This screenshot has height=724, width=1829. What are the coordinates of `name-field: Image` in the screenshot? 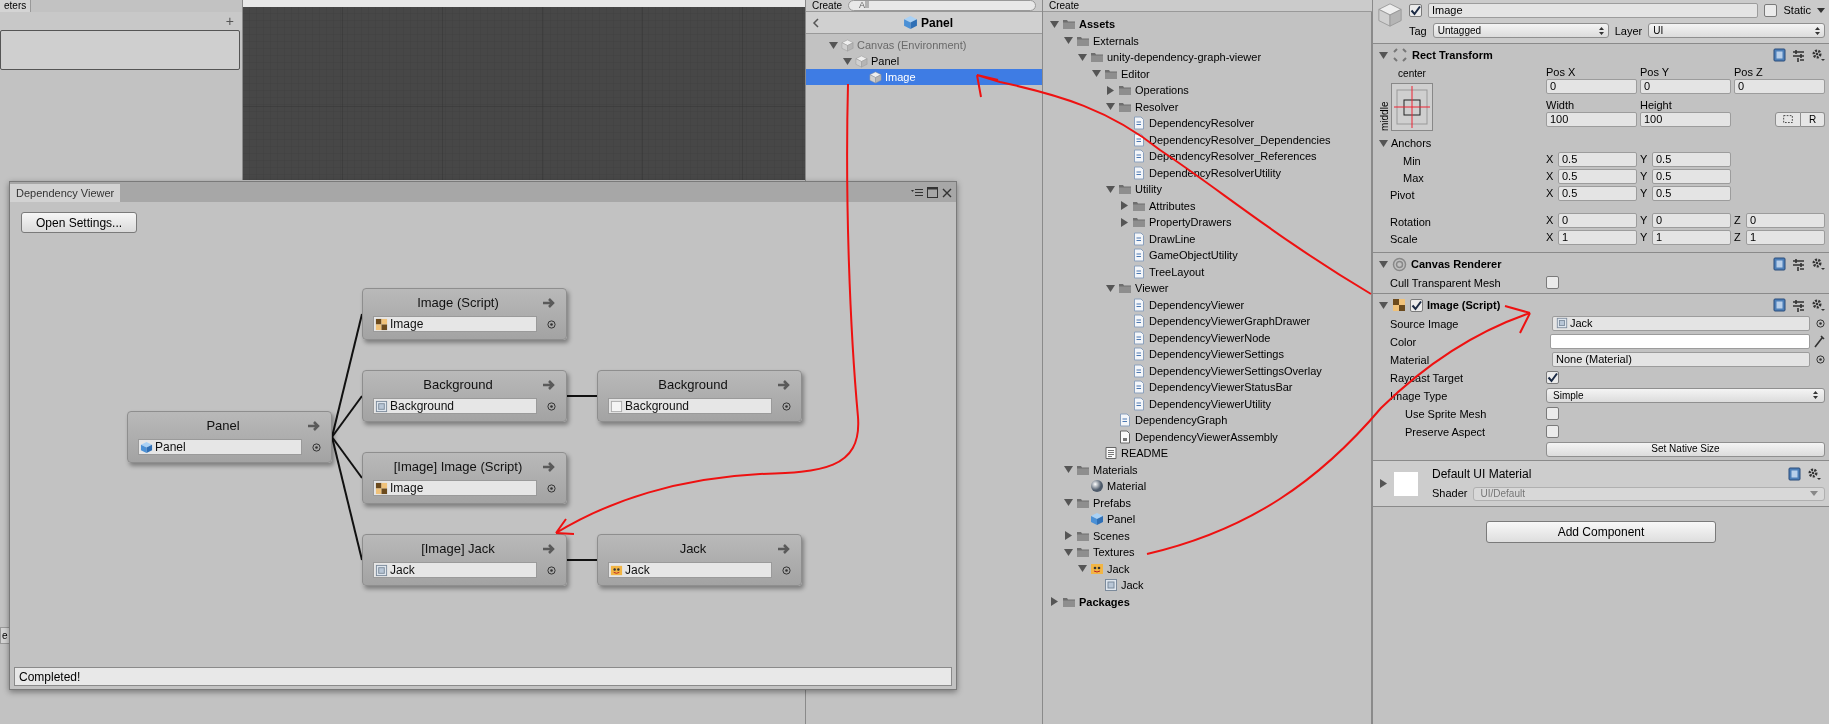 It's located at (1593, 10).